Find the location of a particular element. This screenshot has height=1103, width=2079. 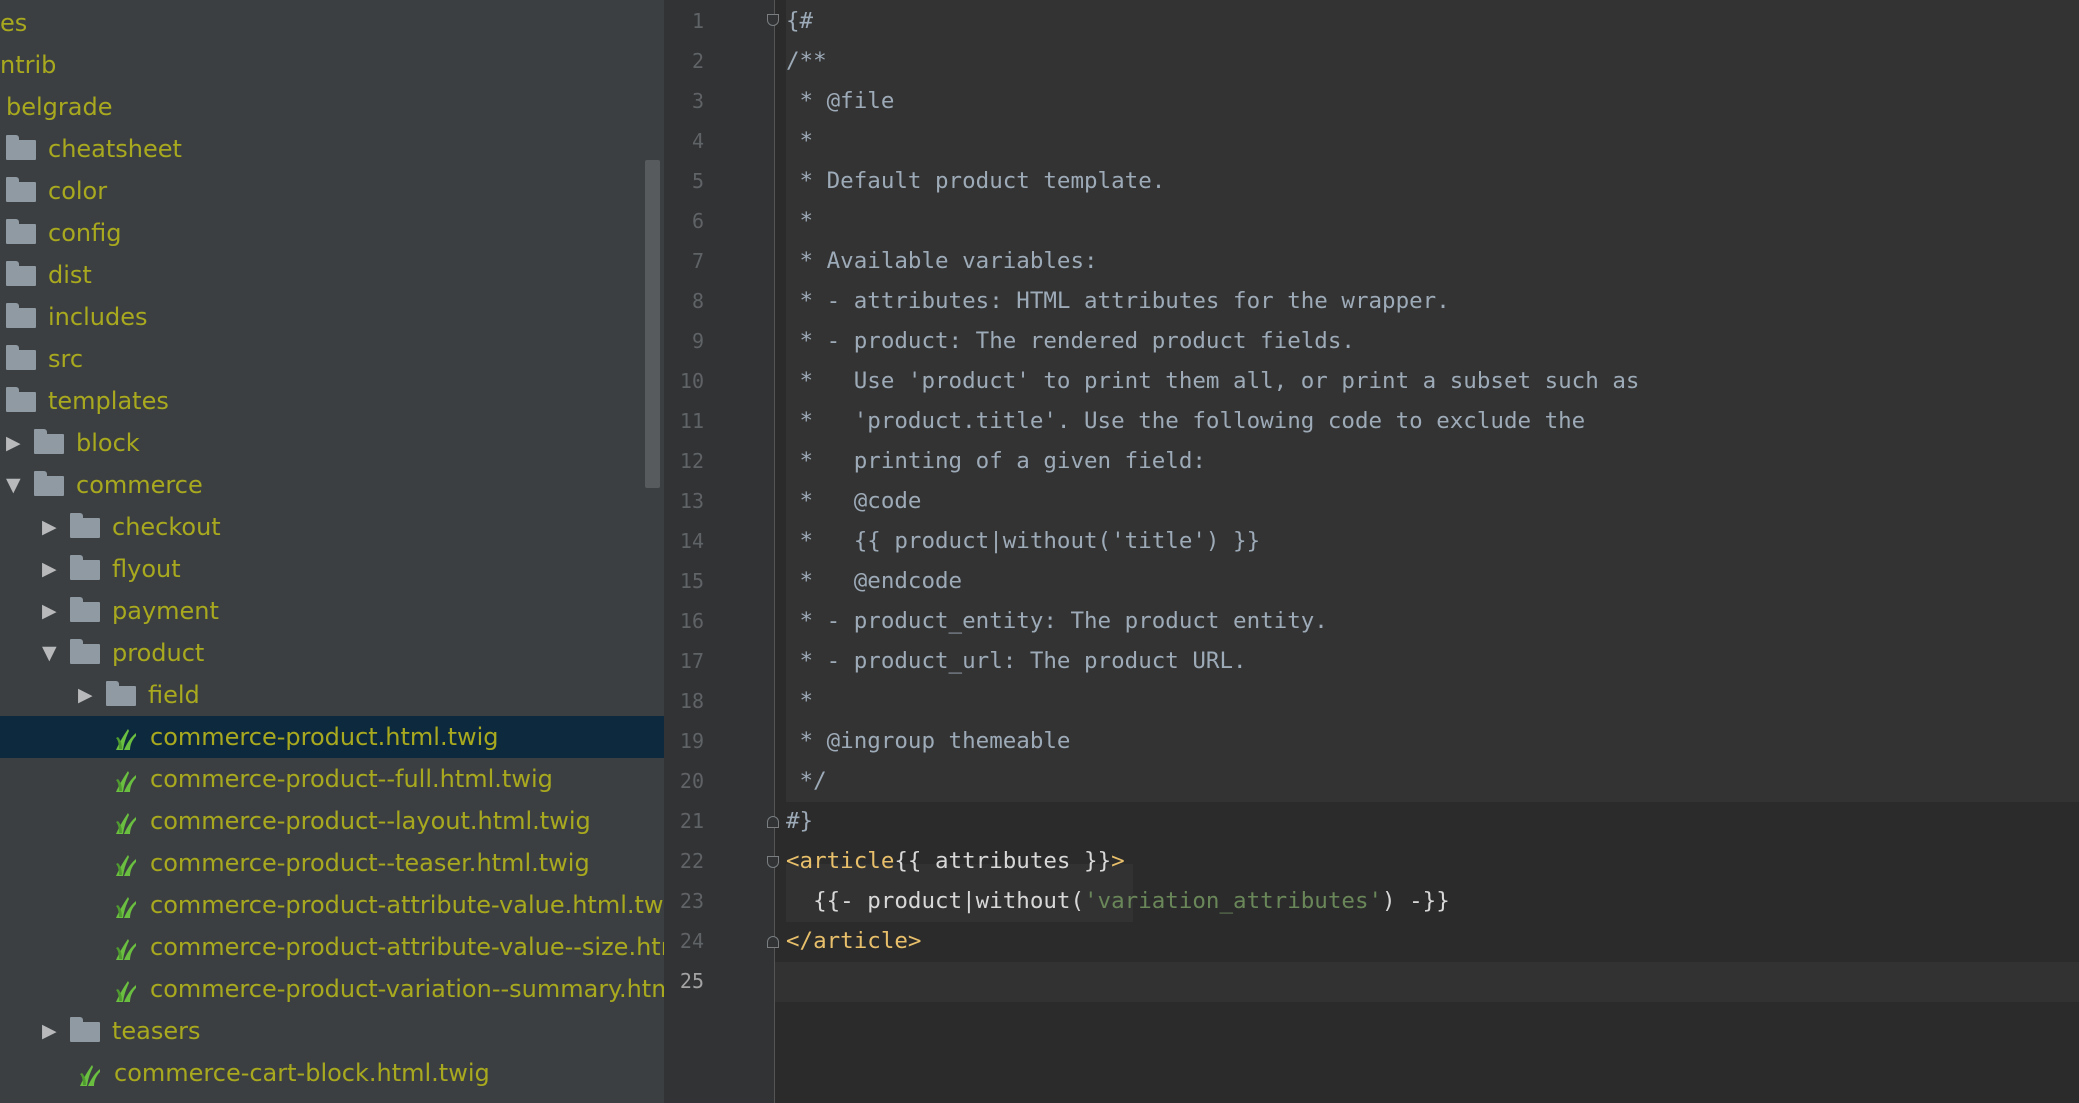

code-line: * - product_url: The product URL. is located at coordinates (1016, 661).